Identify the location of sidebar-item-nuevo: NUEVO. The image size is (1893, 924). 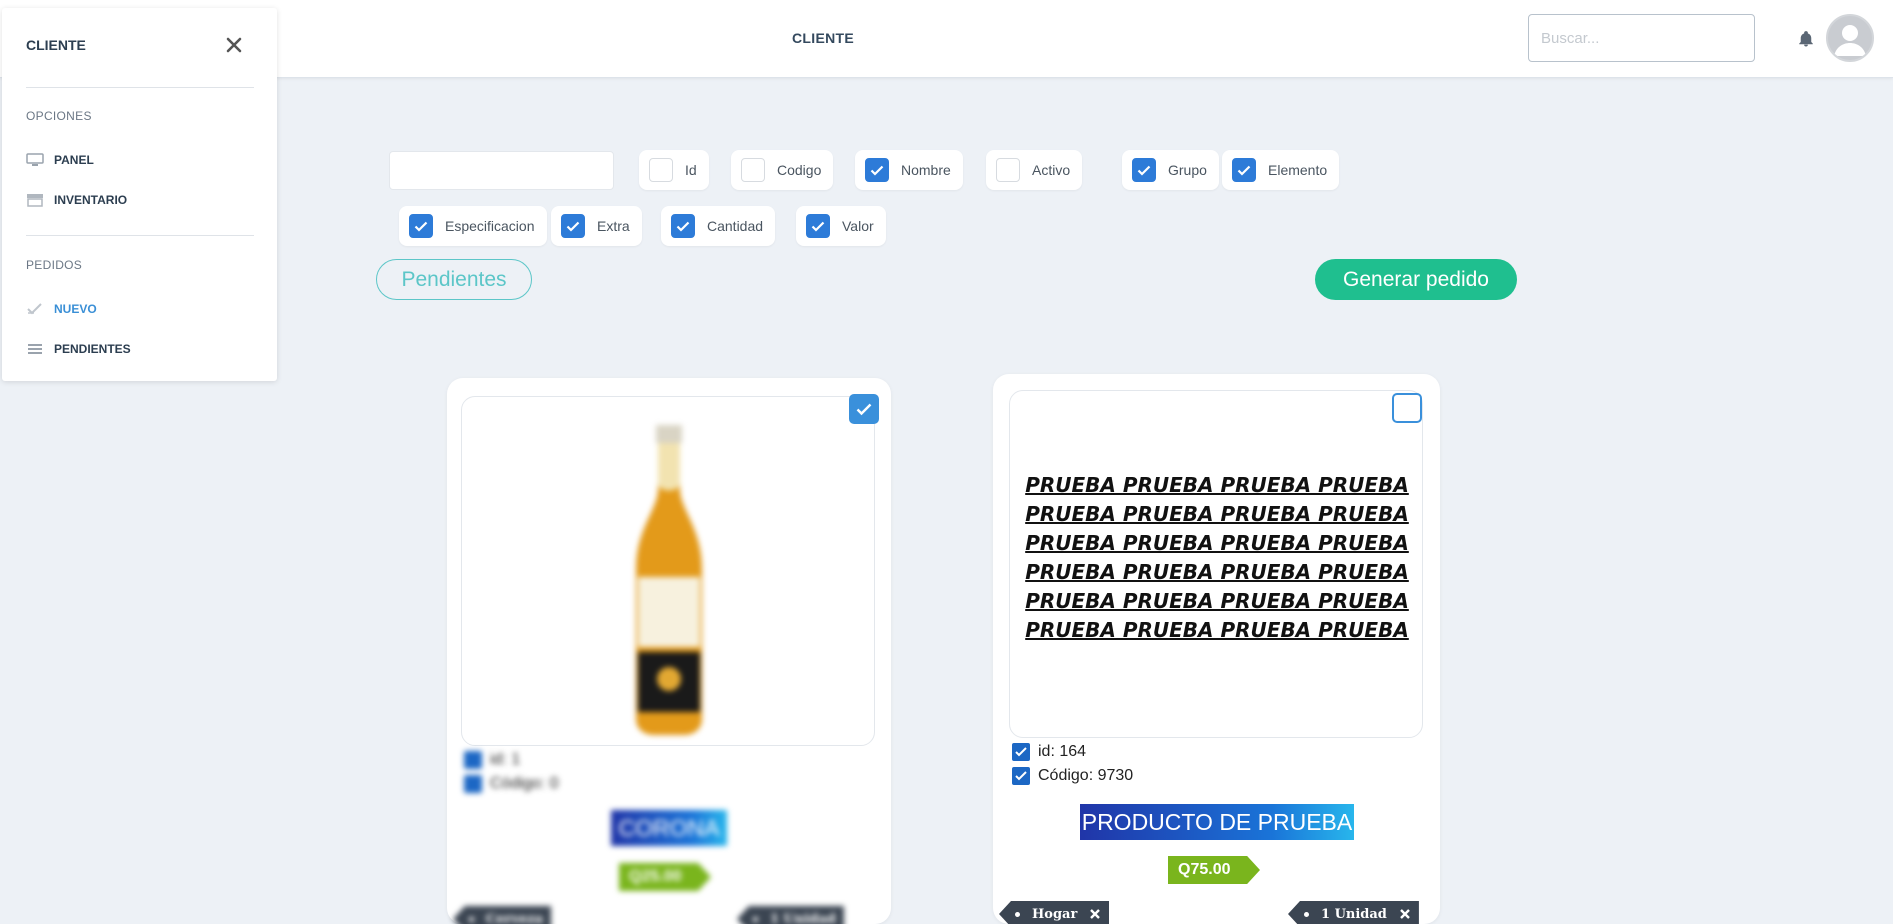
(61, 309).